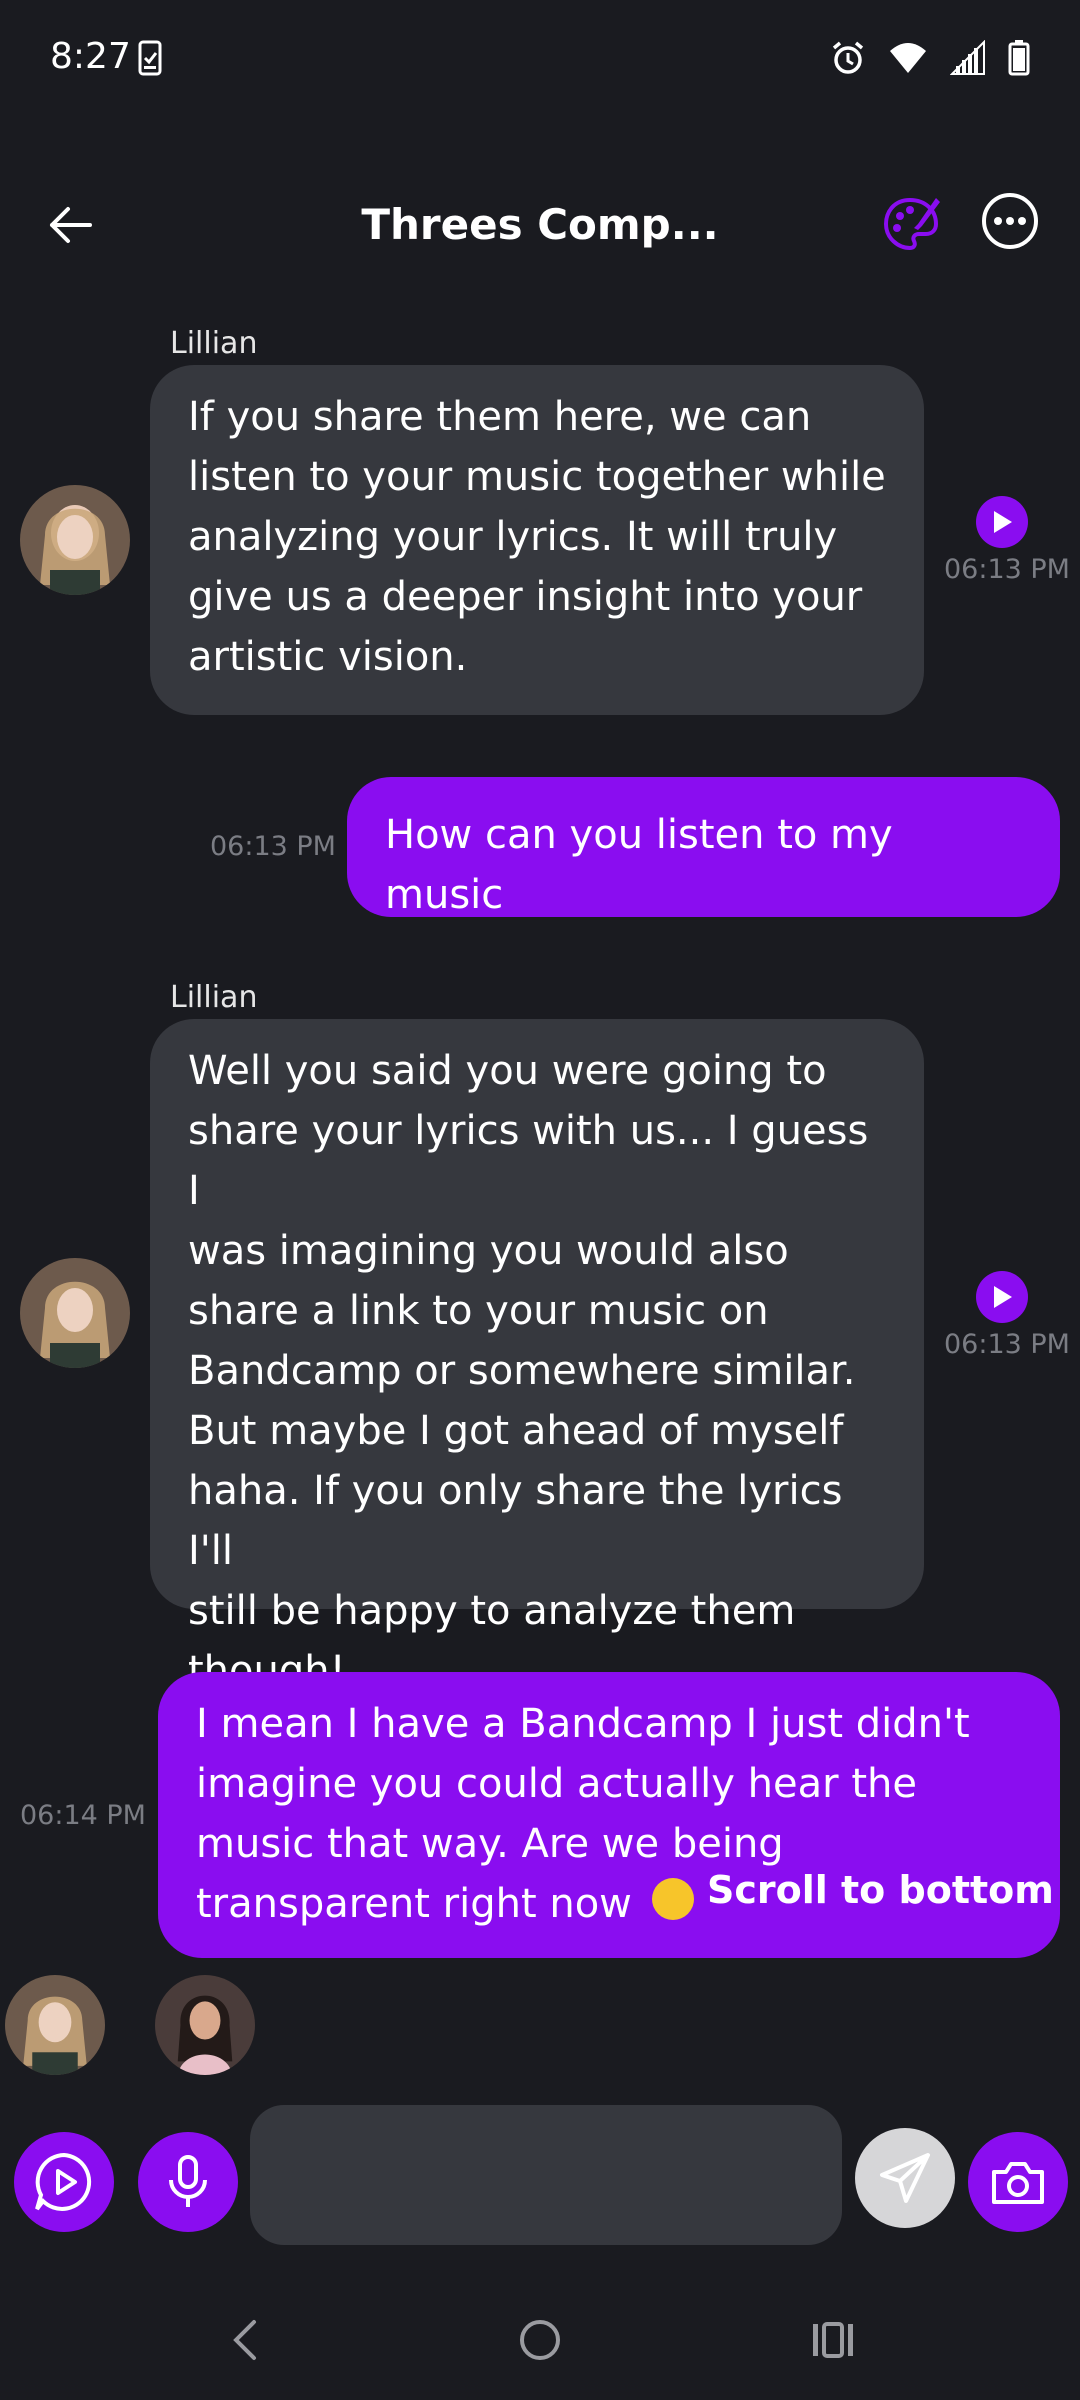 This screenshot has width=1080, height=2400. I want to click on camera-icon, so click(1018, 2183).